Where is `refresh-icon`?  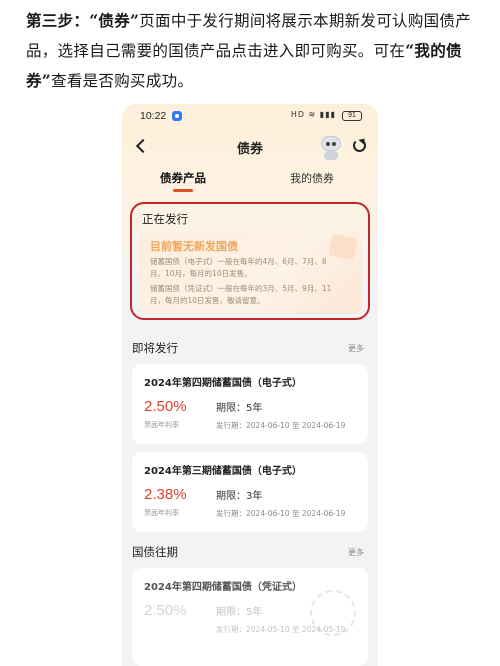
refresh-icon is located at coordinates (359, 145).